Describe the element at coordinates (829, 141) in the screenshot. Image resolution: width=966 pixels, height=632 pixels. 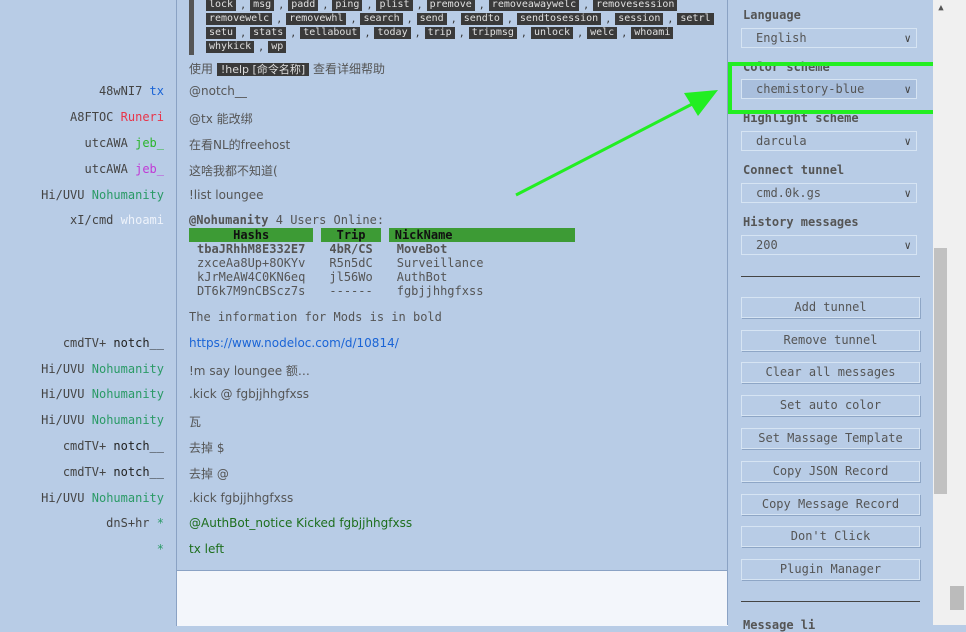
I see `highlight-scheme-select: darcula ∨` at that location.